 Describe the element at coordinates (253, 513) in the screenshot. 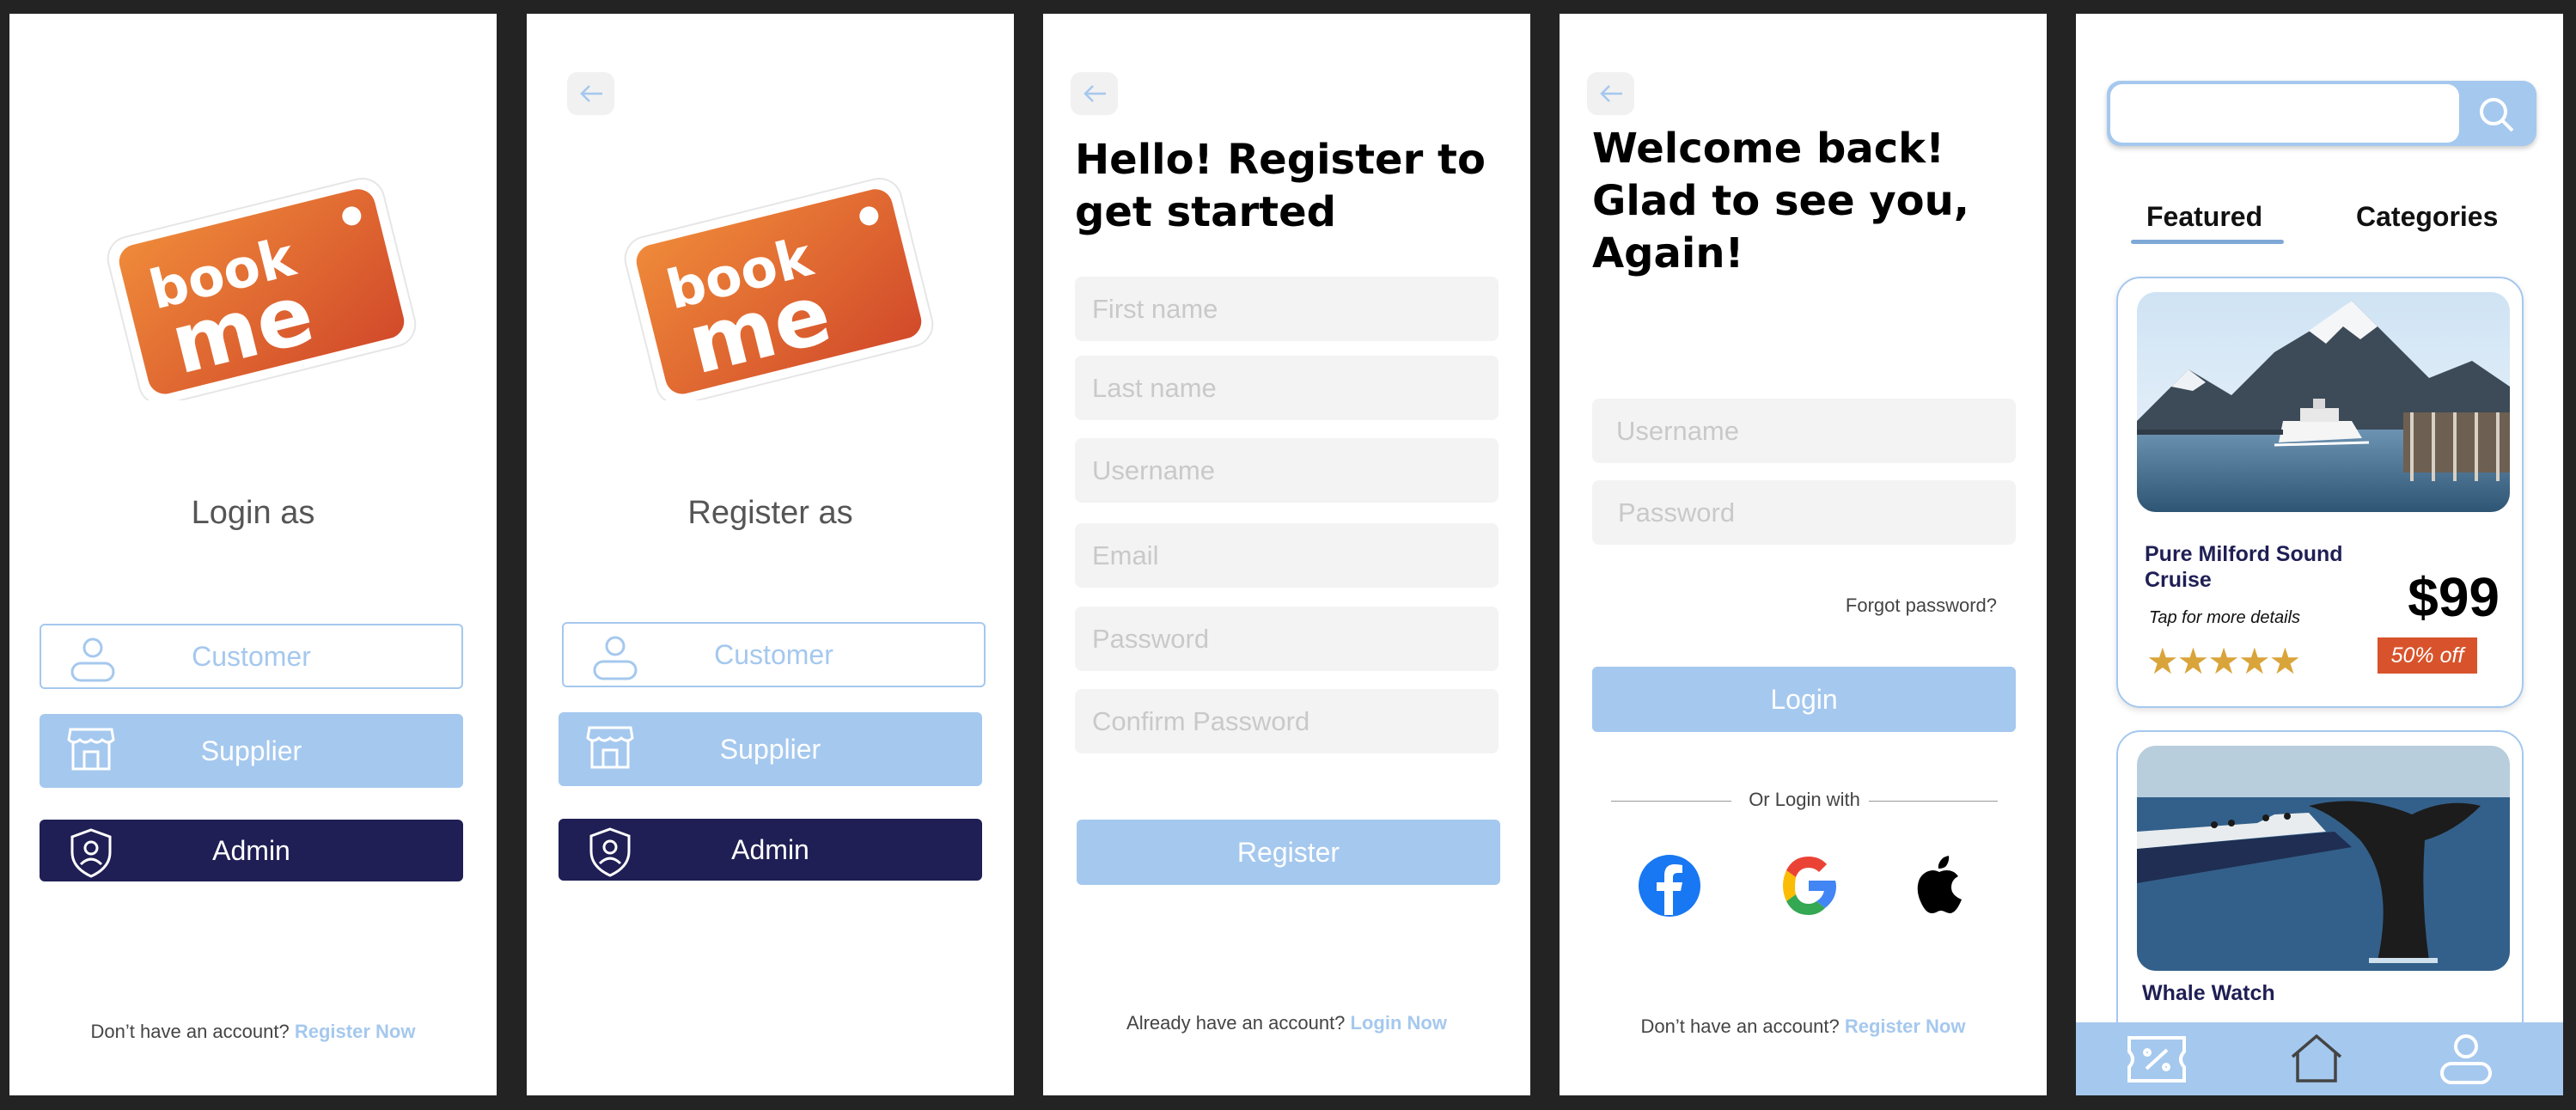

I see `page-title: Login as` at that location.